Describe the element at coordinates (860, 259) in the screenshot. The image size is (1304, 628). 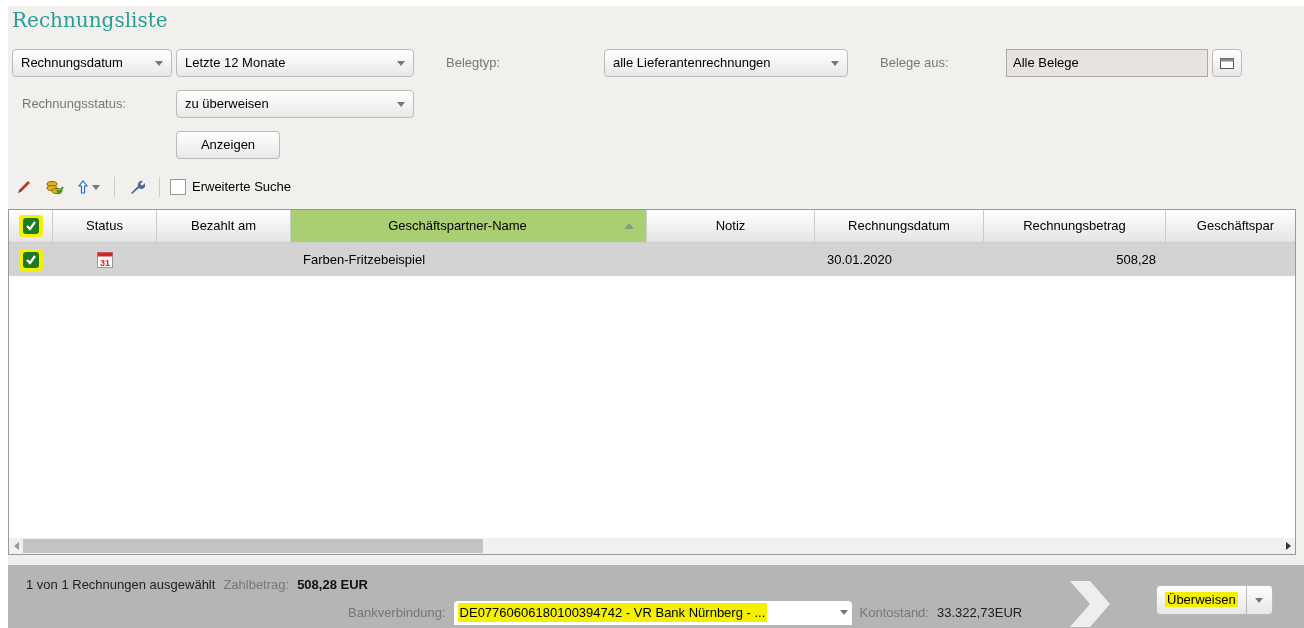
I see `table-cell: 30.01.2020` at that location.